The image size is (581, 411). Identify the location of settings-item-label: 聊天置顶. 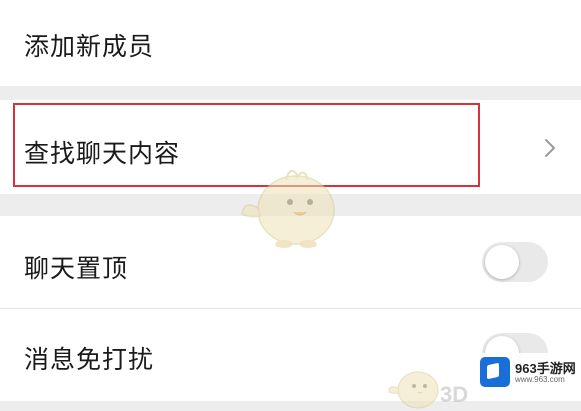
(76, 268).